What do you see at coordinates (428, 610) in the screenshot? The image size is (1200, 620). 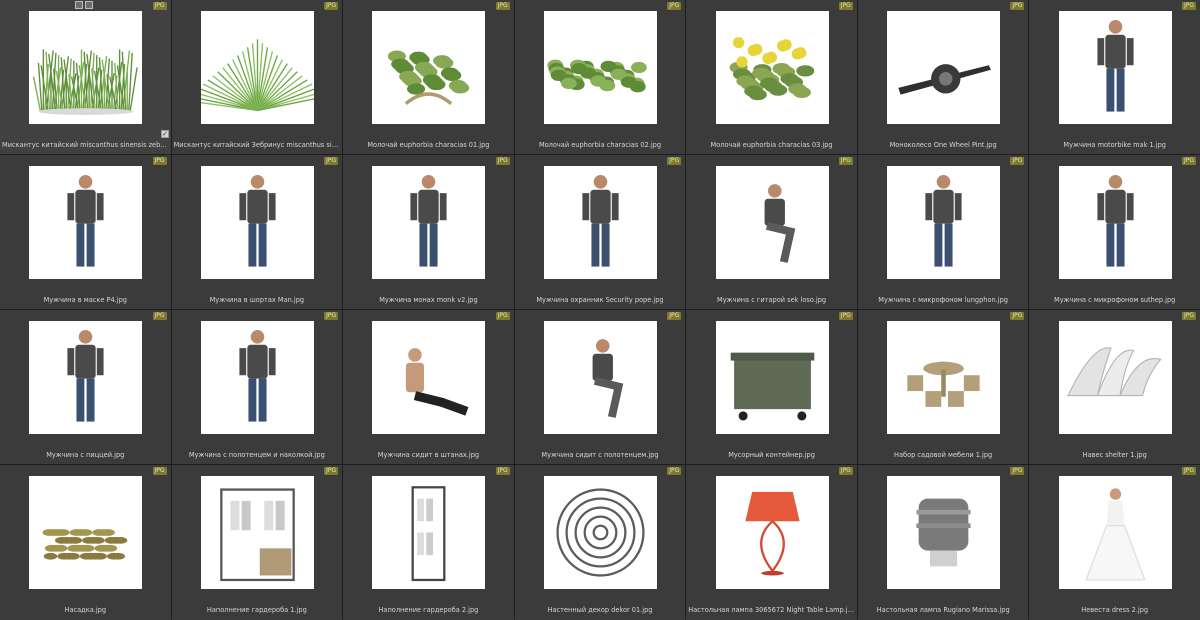 I see `thumbnail-caption: Наполнение гардероба 2.jpg` at bounding box center [428, 610].